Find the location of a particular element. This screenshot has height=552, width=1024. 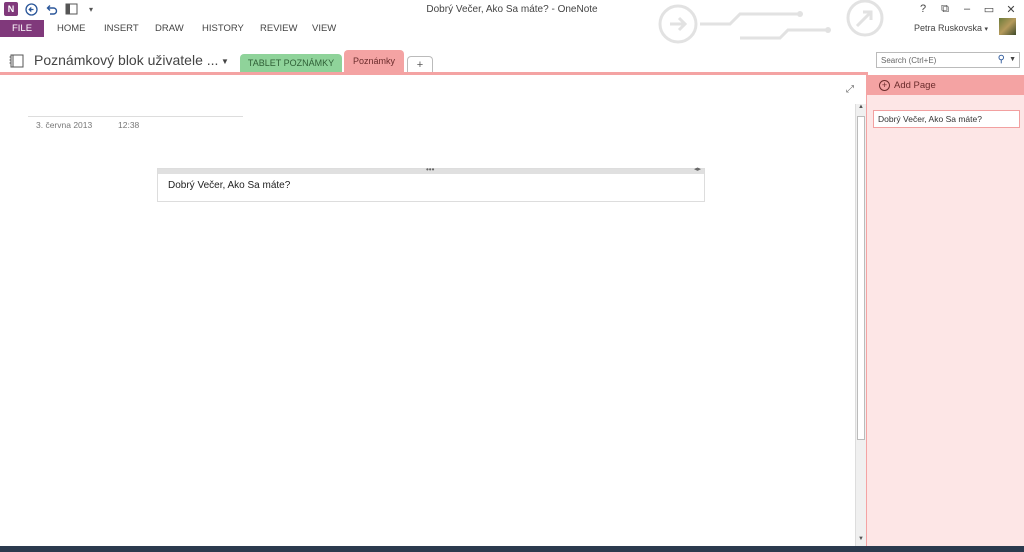

maximize-icon: ▭ is located at coordinates (989, 9).